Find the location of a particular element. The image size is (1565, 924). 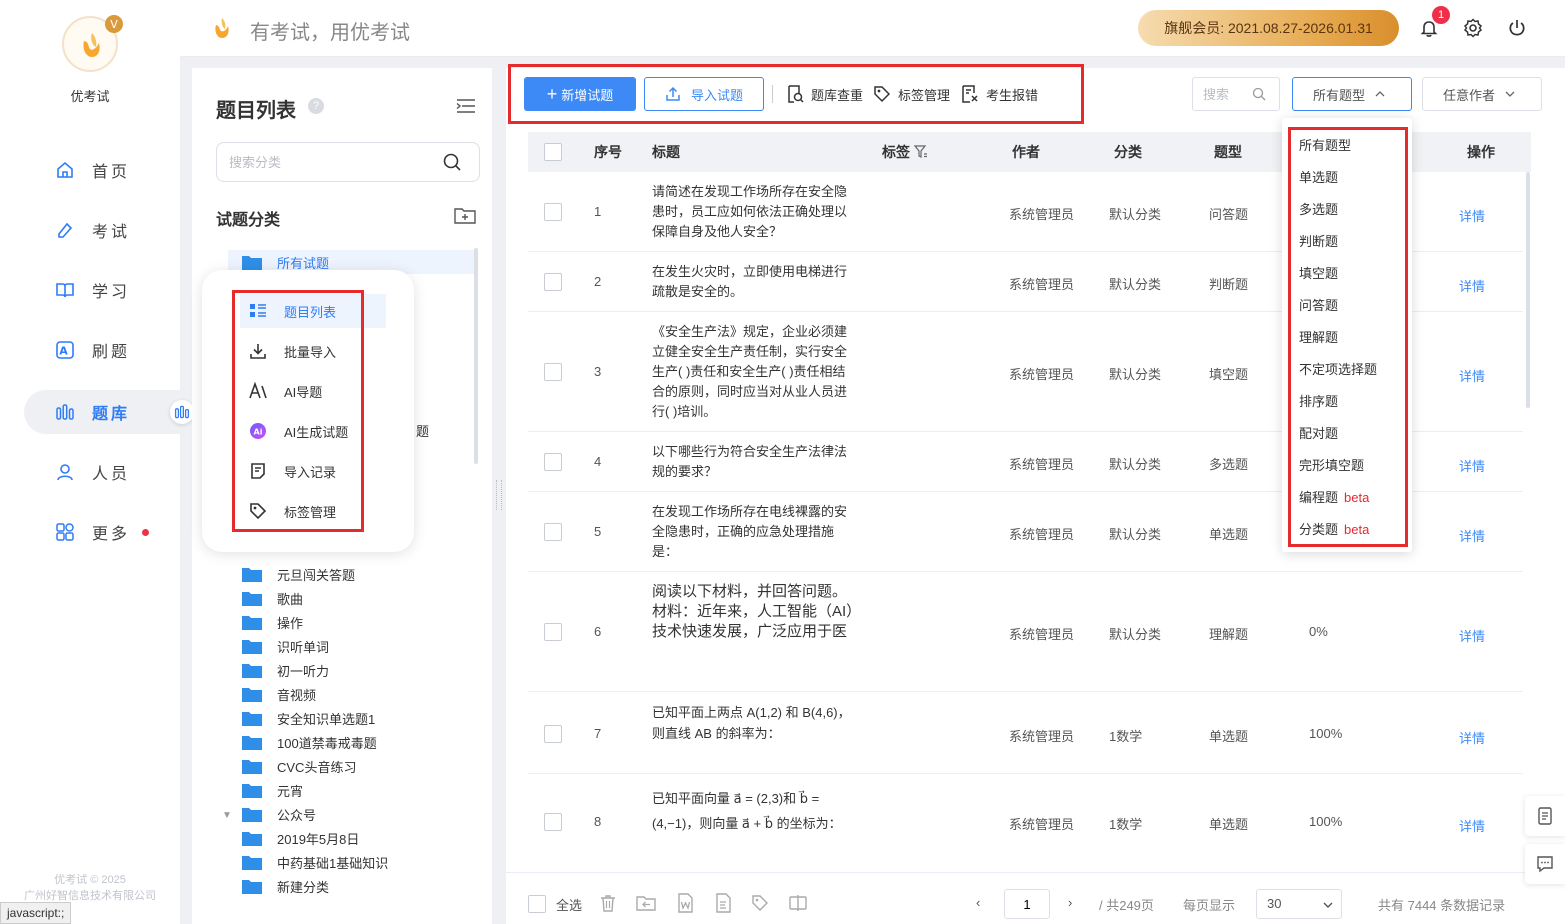

row-title: 在发现工作场所存在电线裸露的安全隐患时，正确的应急处理措施是： is located at coordinates (754, 532).